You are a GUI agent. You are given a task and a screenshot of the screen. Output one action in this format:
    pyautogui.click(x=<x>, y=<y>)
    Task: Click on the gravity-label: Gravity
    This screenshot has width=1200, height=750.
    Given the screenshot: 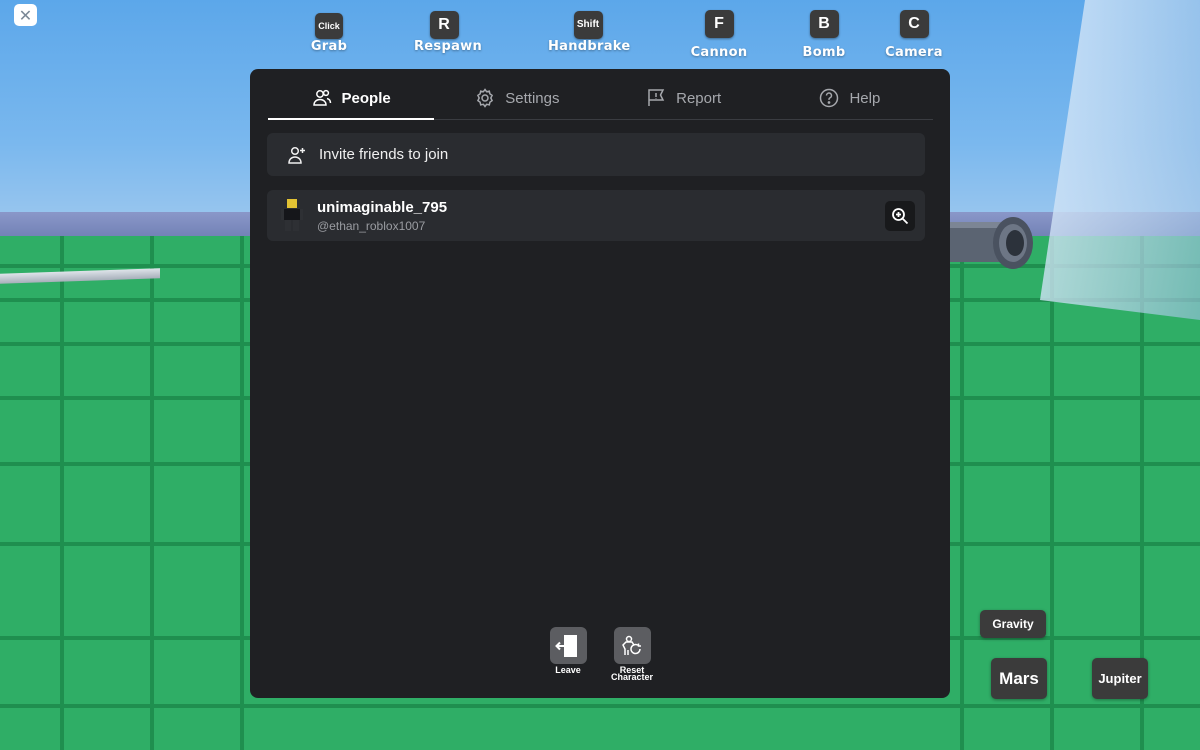 What is the action you would take?
    pyautogui.click(x=1013, y=624)
    